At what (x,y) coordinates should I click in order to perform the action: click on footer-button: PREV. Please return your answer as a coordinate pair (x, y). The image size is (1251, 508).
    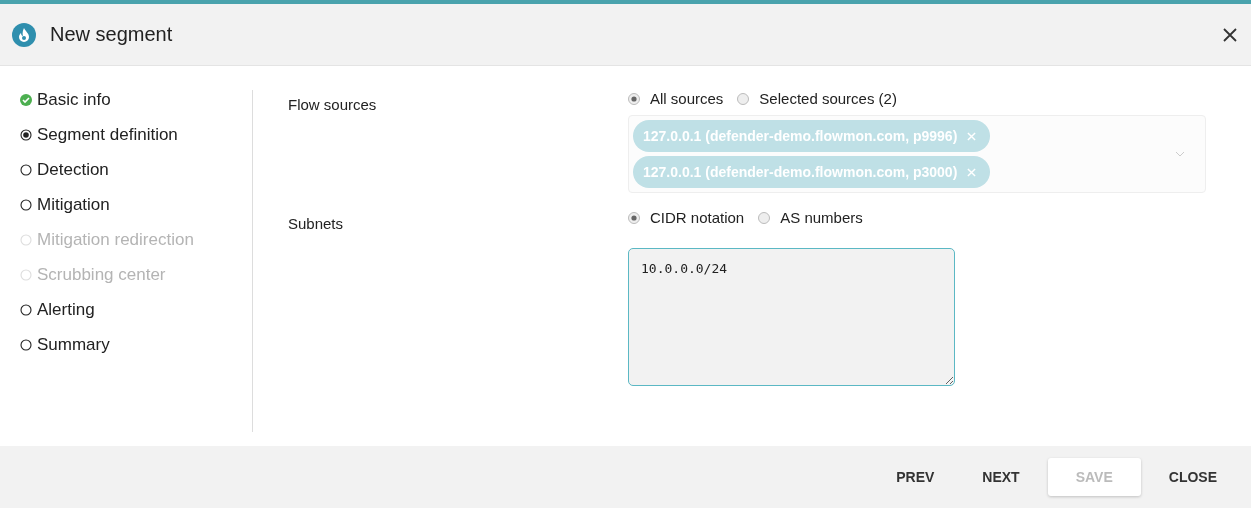
    Looking at the image, I should click on (915, 477).